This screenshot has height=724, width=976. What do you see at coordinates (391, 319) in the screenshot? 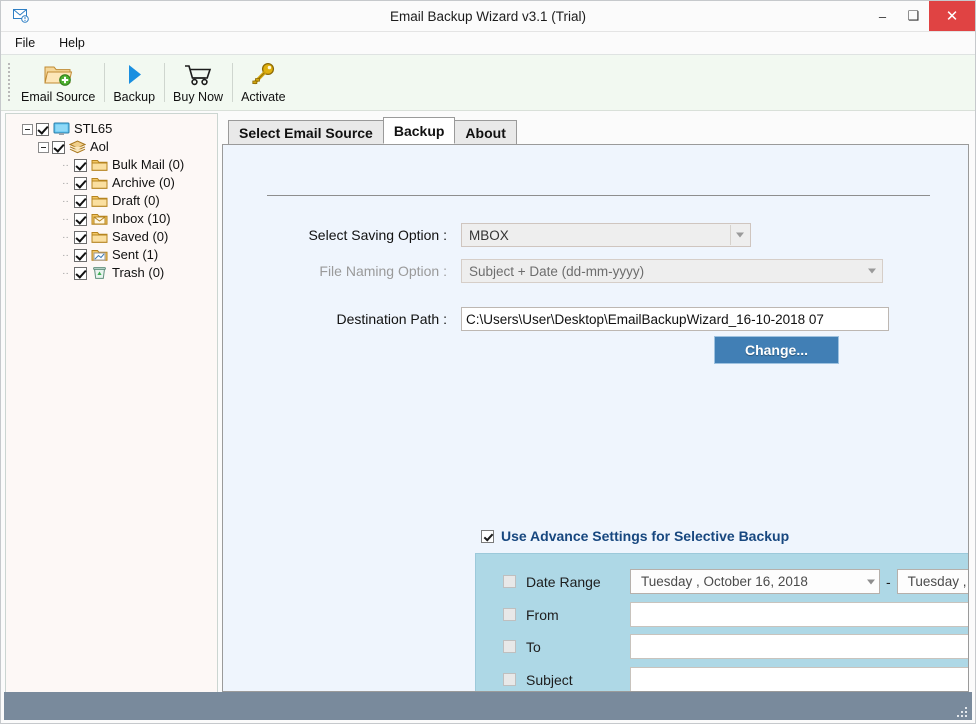
I see `destination-path-label: Destination Path :` at bounding box center [391, 319].